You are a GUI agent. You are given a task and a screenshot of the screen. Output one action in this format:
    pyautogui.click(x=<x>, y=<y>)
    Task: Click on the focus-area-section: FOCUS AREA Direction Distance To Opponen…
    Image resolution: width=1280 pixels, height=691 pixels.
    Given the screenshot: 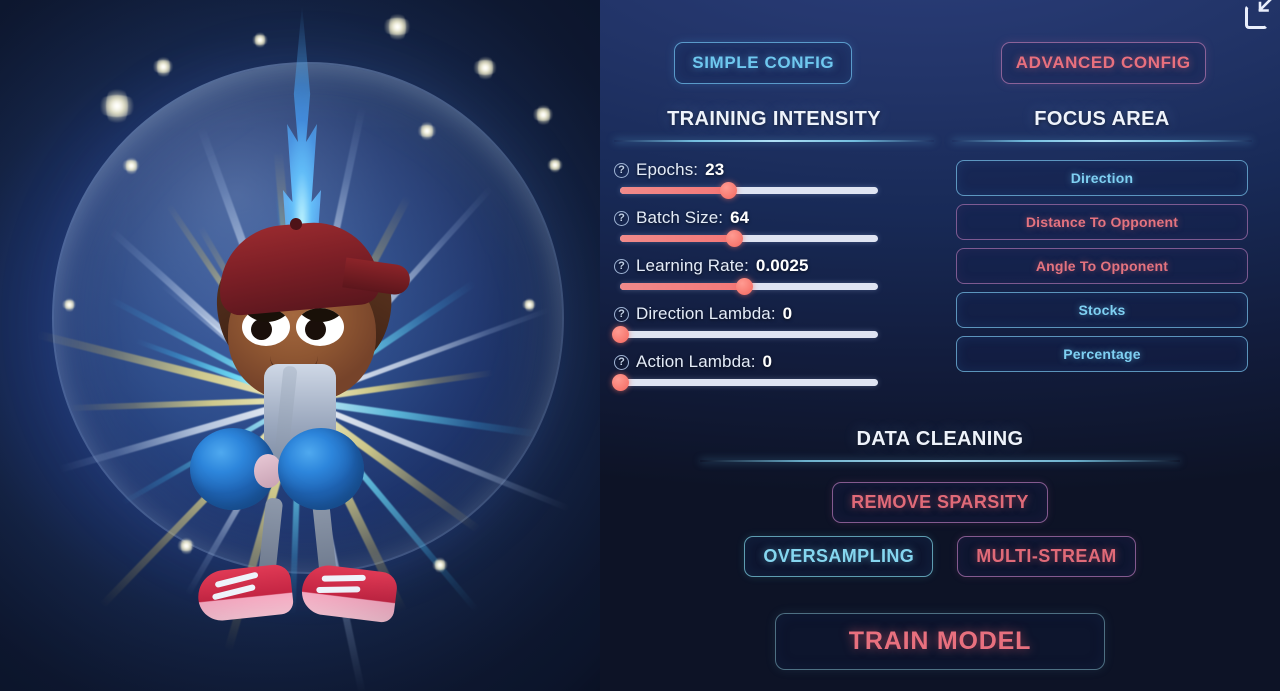 What is the action you would take?
    pyautogui.click(x=1102, y=254)
    